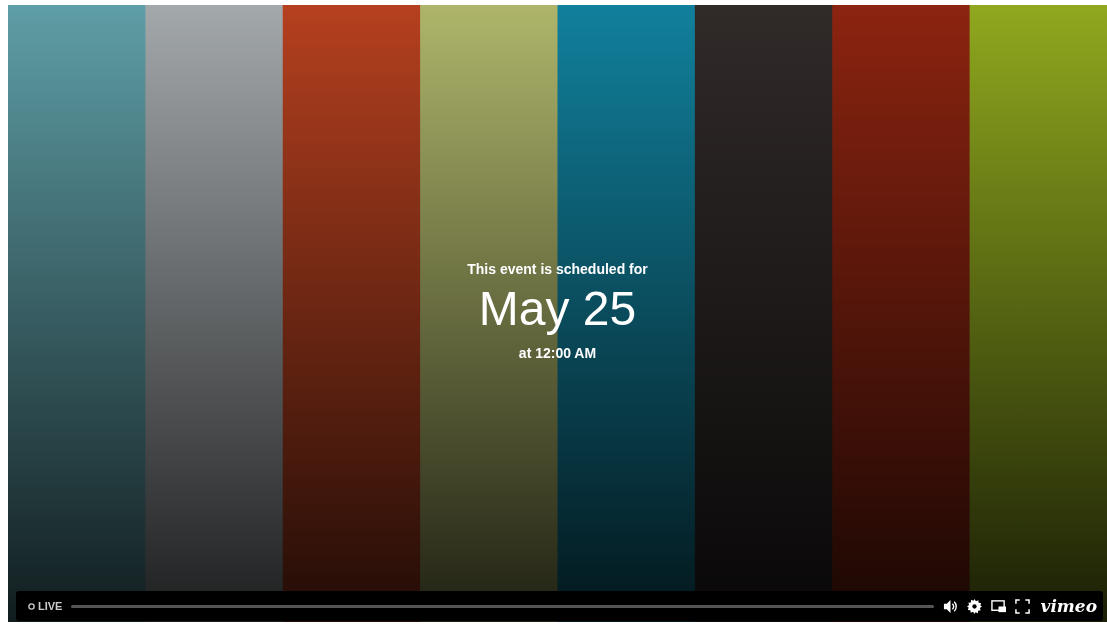 The width and height of the screenshot is (1107, 626). What do you see at coordinates (1022, 606) in the screenshot?
I see `fullscreen-icon` at bounding box center [1022, 606].